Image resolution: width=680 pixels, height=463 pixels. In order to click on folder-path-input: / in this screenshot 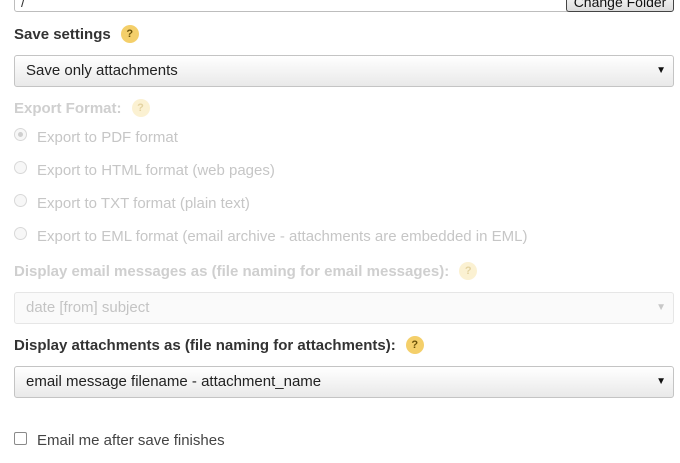, I will do `click(292, 6)`.